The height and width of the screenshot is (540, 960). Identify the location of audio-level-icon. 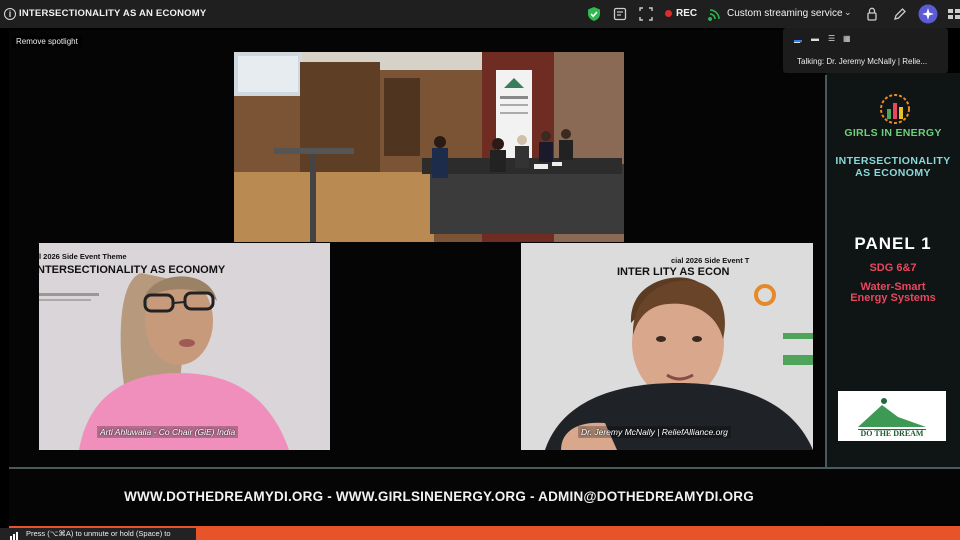
(14, 536).